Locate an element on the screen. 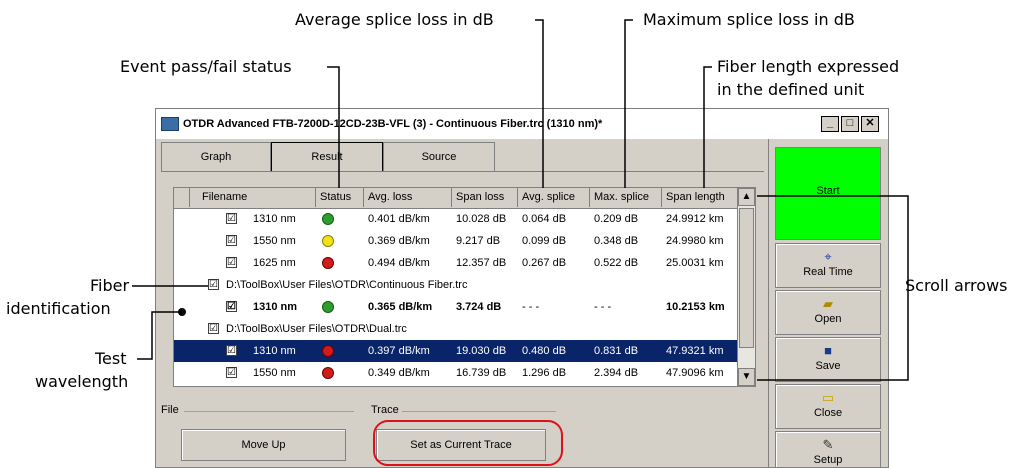  crosshair-icon: ⌖ is located at coordinates (828, 256).